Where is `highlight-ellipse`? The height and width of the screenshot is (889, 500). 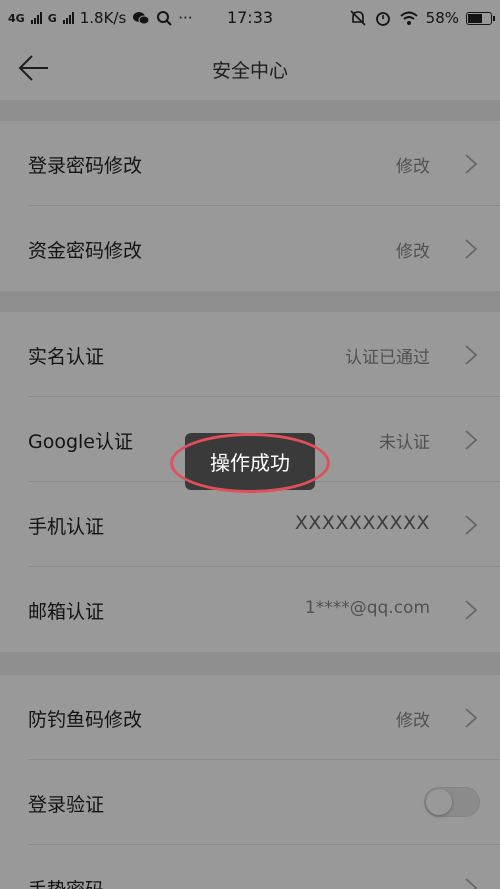
highlight-ellipse is located at coordinates (250, 463).